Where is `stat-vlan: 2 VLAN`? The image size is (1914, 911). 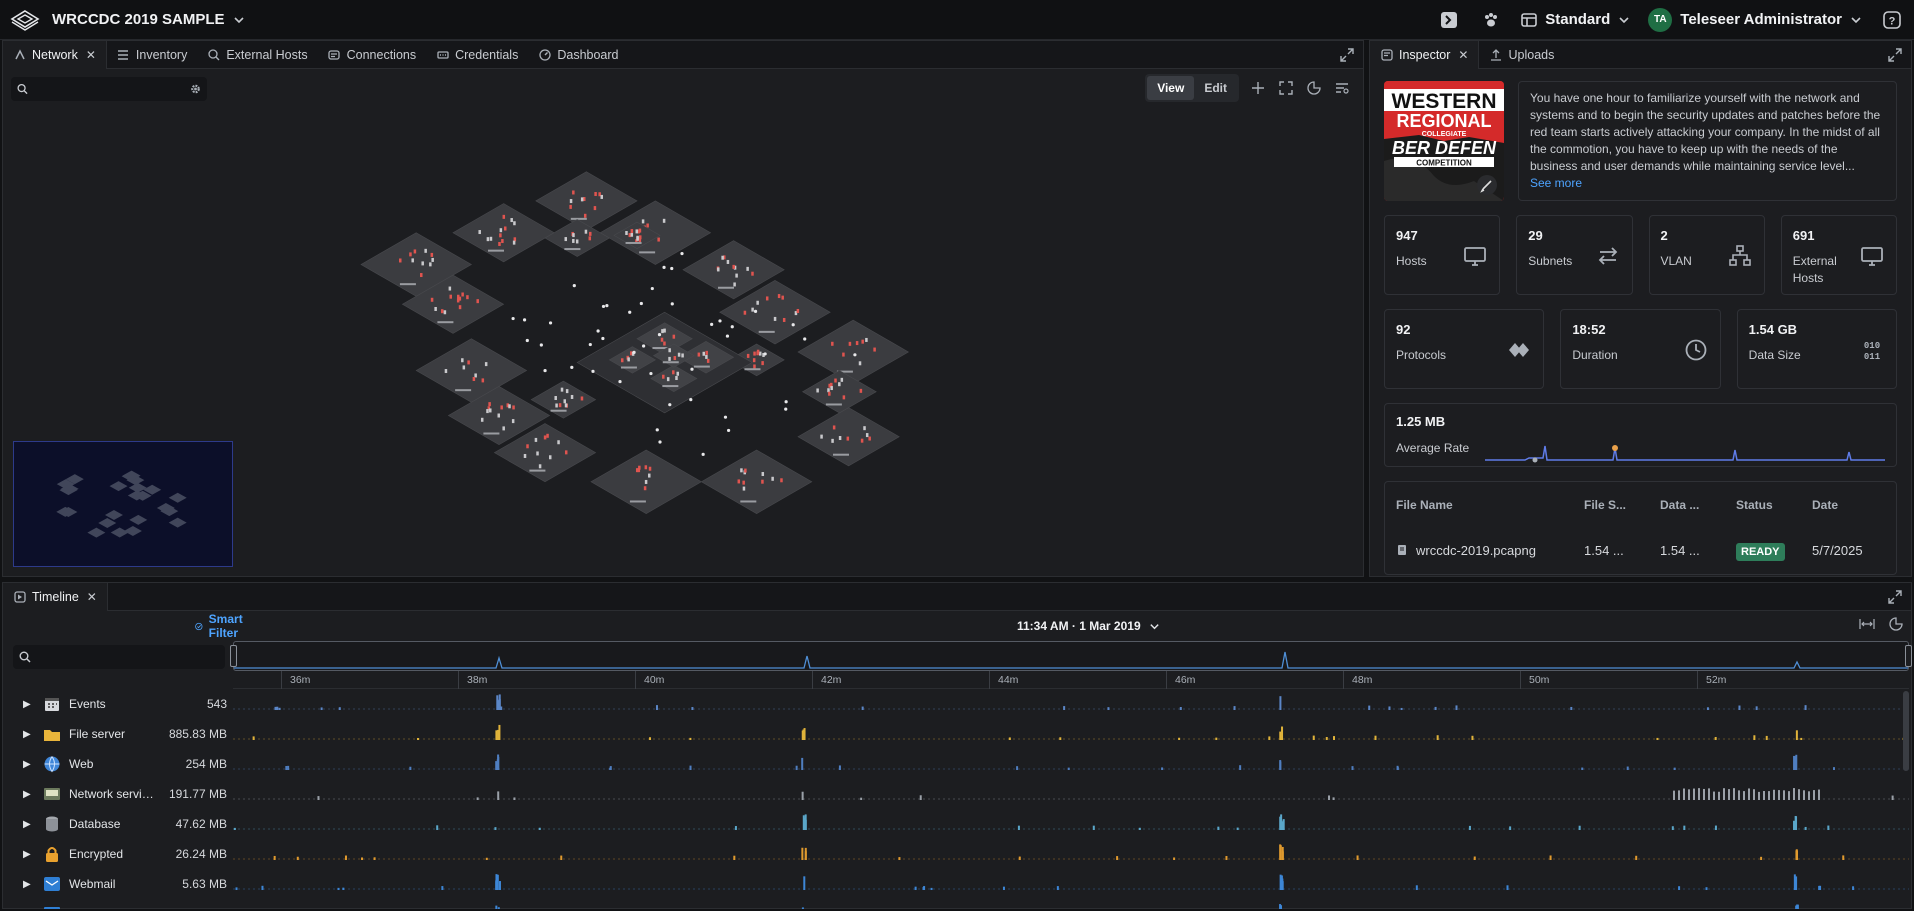 stat-vlan: 2 VLAN is located at coordinates (1706, 255).